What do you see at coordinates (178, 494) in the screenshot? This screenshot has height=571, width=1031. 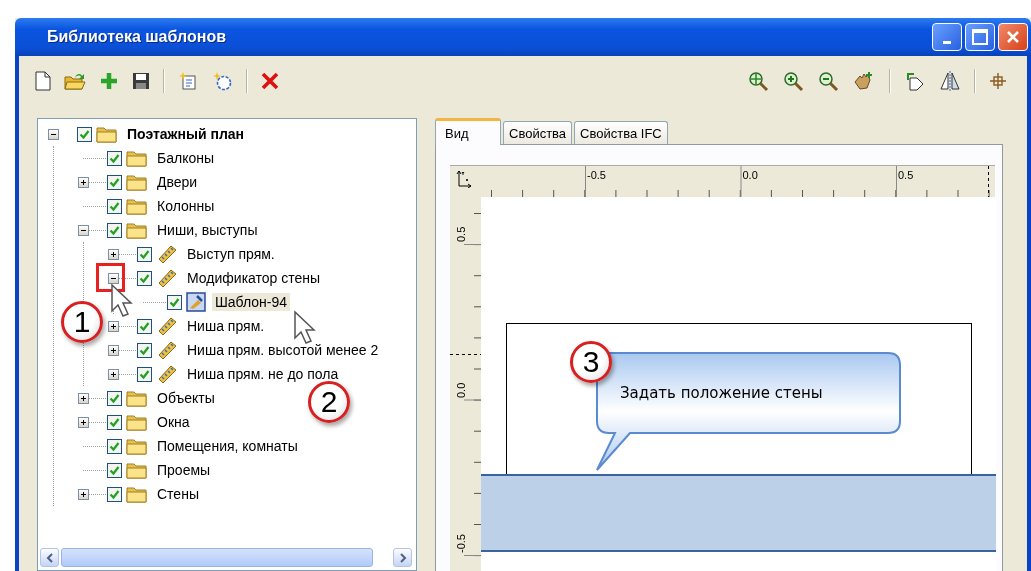 I see `tree-item: Стены` at bounding box center [178, 494].